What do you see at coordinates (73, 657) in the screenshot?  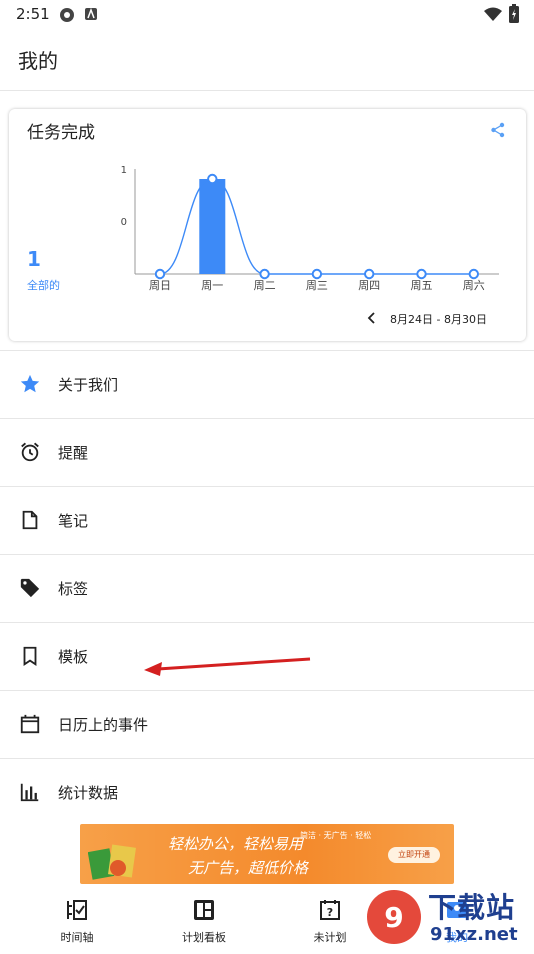 I see `menu-item-label: 模板` at bounding box center [73, 657].